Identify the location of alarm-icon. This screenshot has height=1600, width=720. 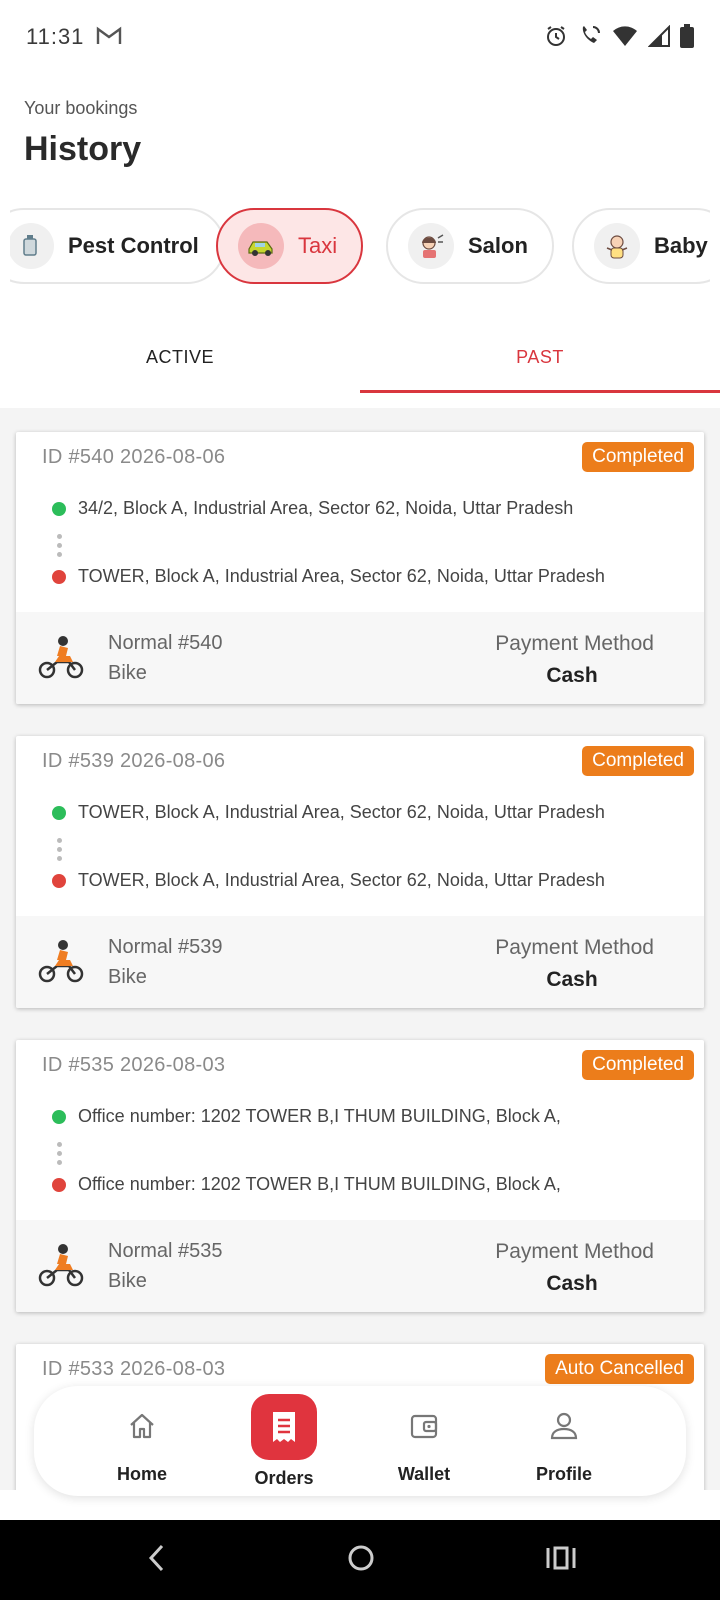
(556, 36).